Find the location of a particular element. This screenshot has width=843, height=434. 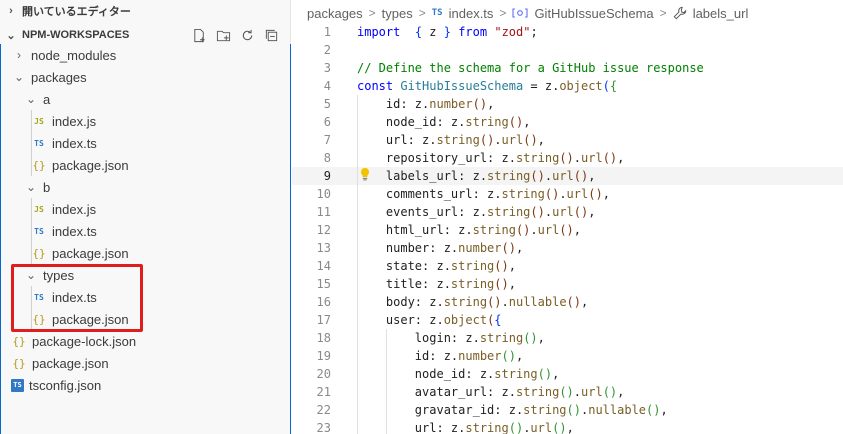

line-number: 16 is located at coordinates (323, 302).